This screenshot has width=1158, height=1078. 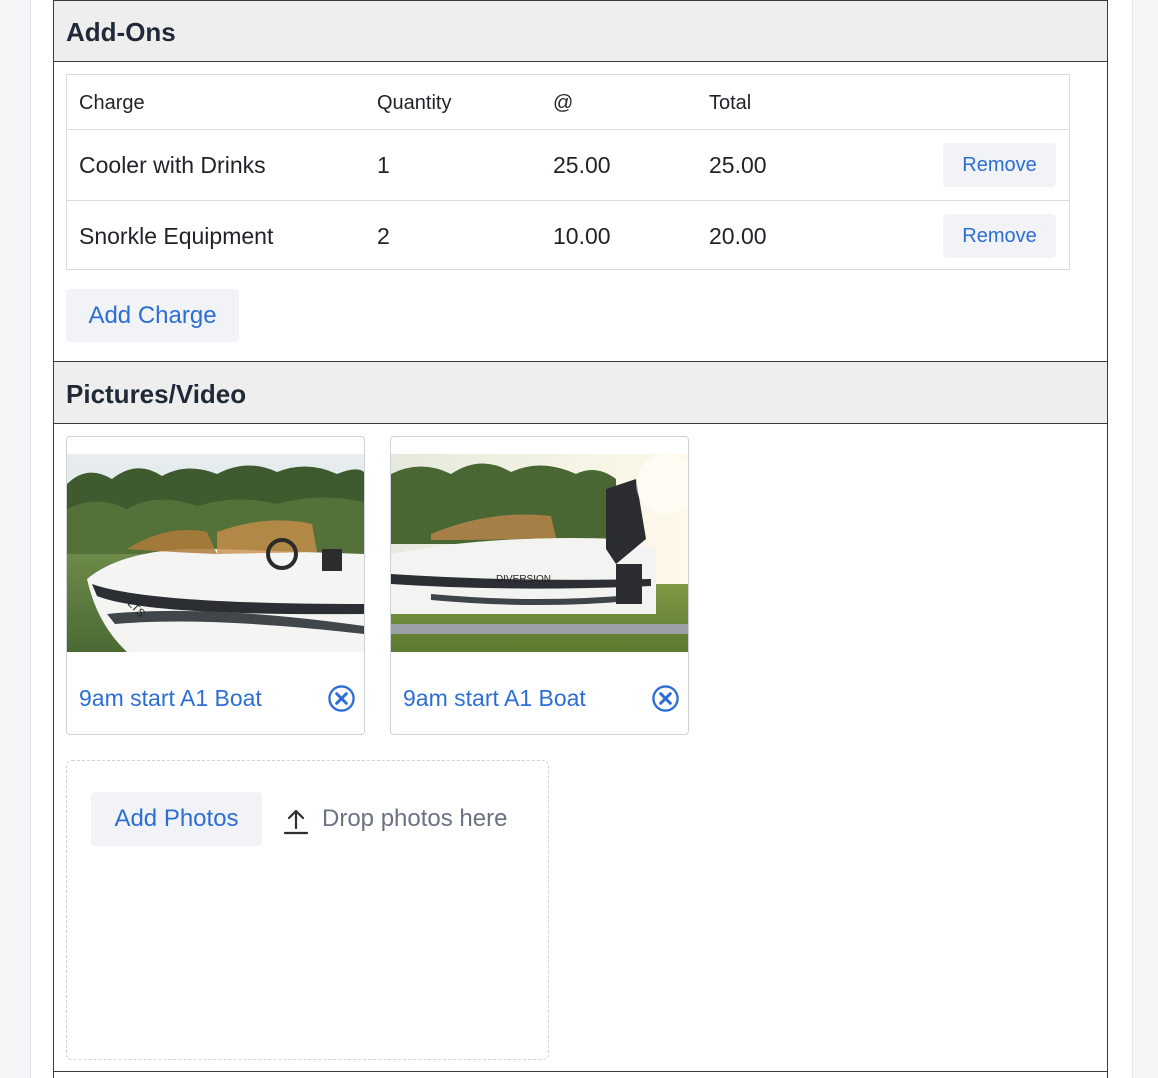 I want to click on charge-total: 20.00, so click(x=738, y=236).